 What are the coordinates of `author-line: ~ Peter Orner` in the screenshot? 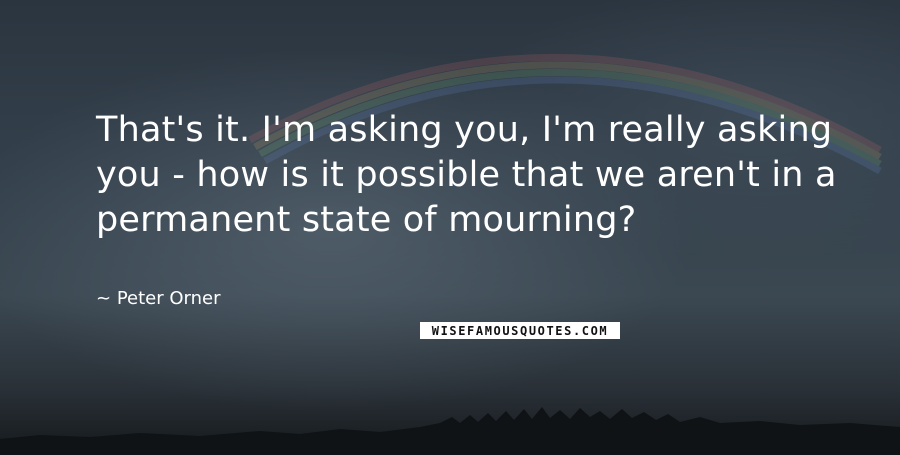 It's located at (158, 298).